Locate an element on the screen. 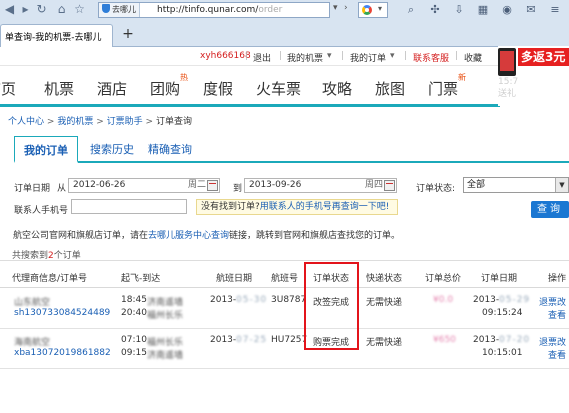 The width and height of the screenshot is (569, 413). back-icon: ◀ is located at coordinates (9, 9).